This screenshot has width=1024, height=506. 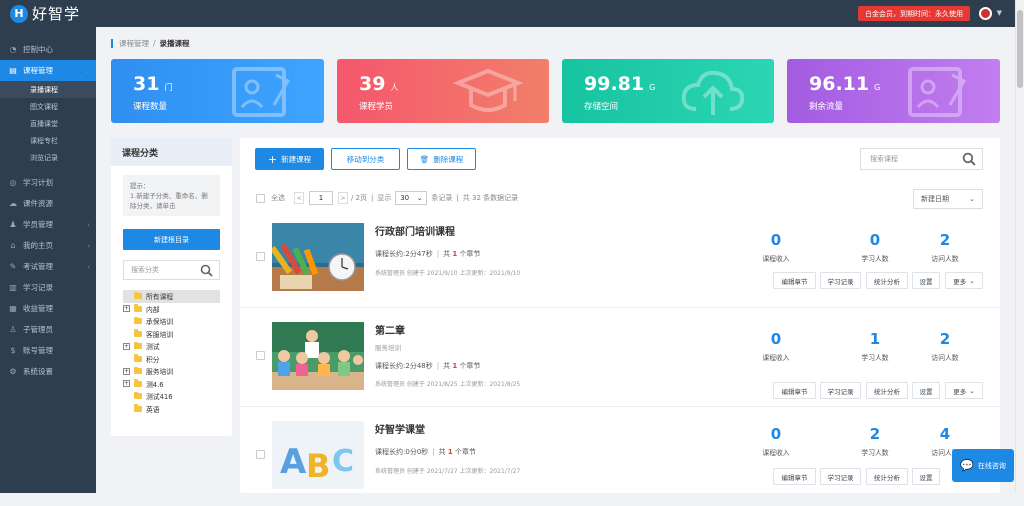 What do you see at coordinates (1020, 49) in the screenshot?
I see `scrollbar-thumb` at bounding box center [1020, 49].